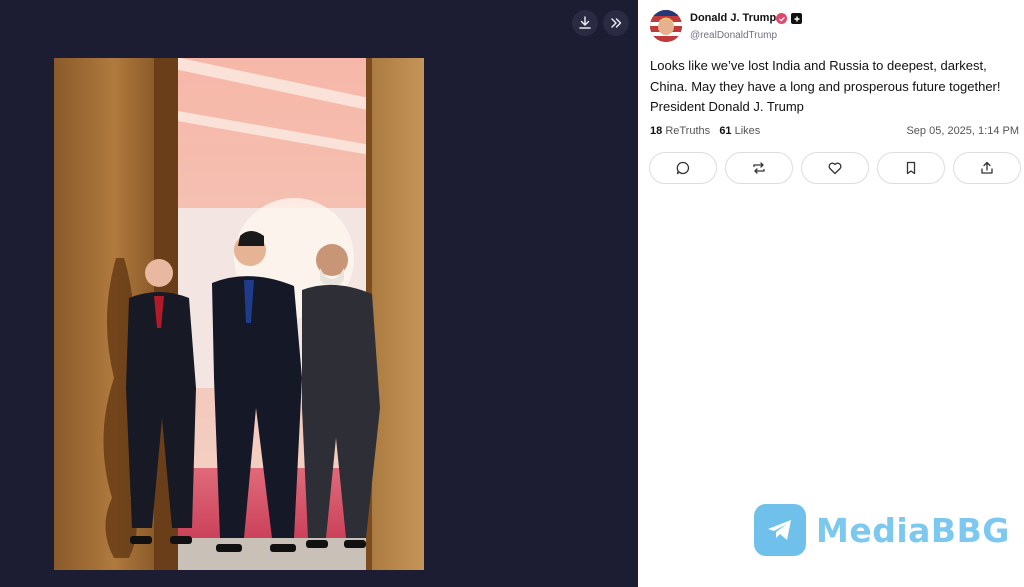 The width and height of the screenshot is (1024, 587). I want to click on watermark-text: MediaBBG, so click(913, 530).